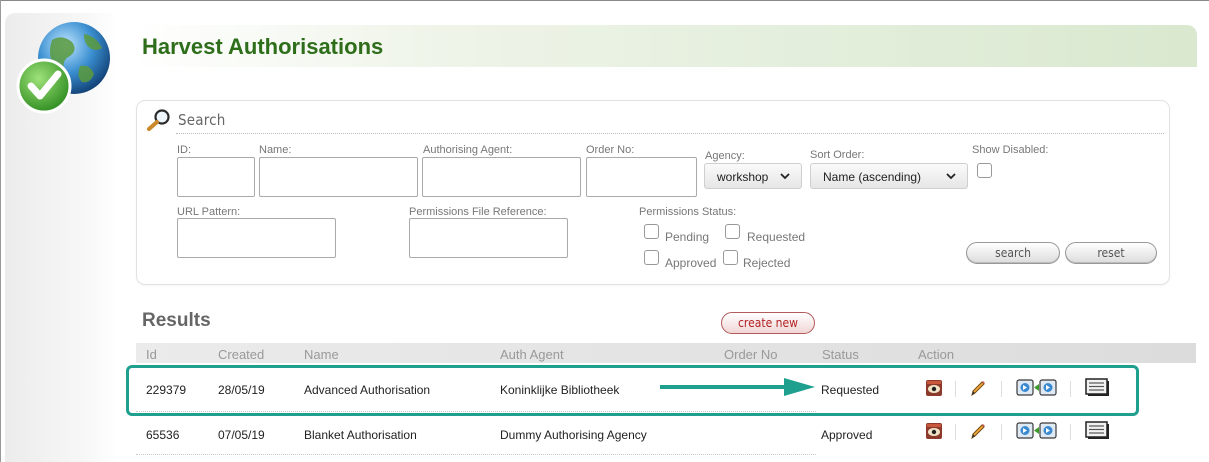  I want to click on permissions-status-label: Permissions Status:, so click(688, 212).